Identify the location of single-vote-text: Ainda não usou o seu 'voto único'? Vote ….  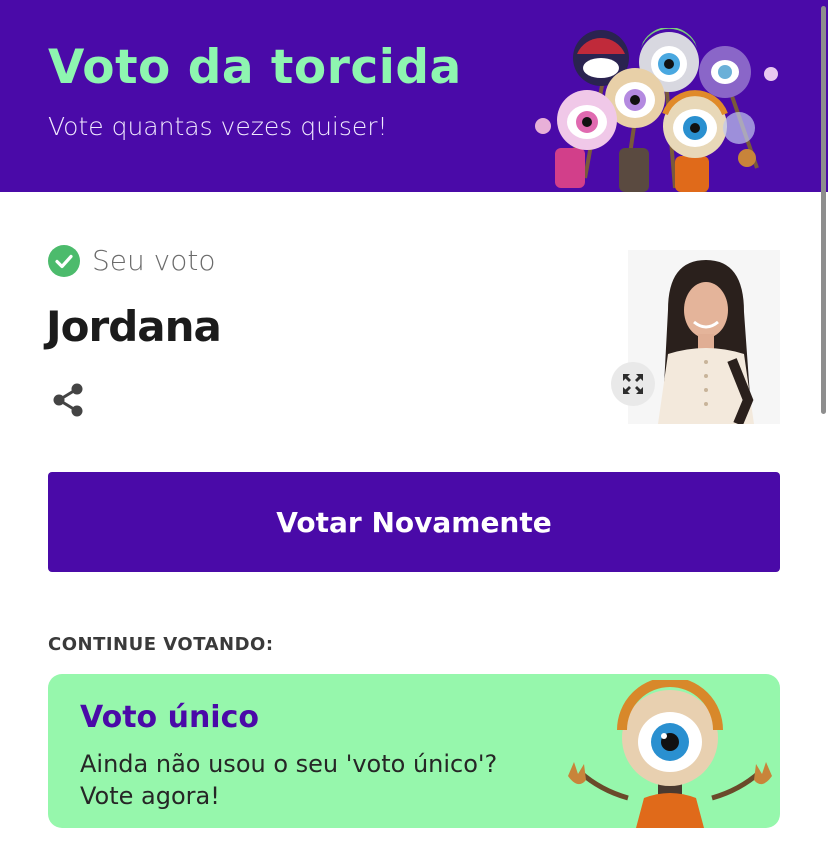
(310, 780).